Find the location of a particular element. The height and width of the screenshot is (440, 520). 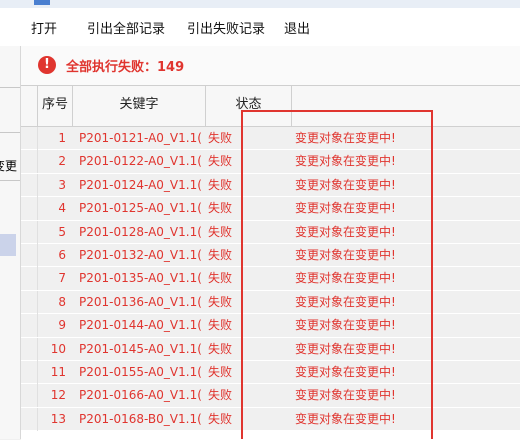

cell-key: P201-0168-B0_V1.1( is located at coordinates (140, 418).